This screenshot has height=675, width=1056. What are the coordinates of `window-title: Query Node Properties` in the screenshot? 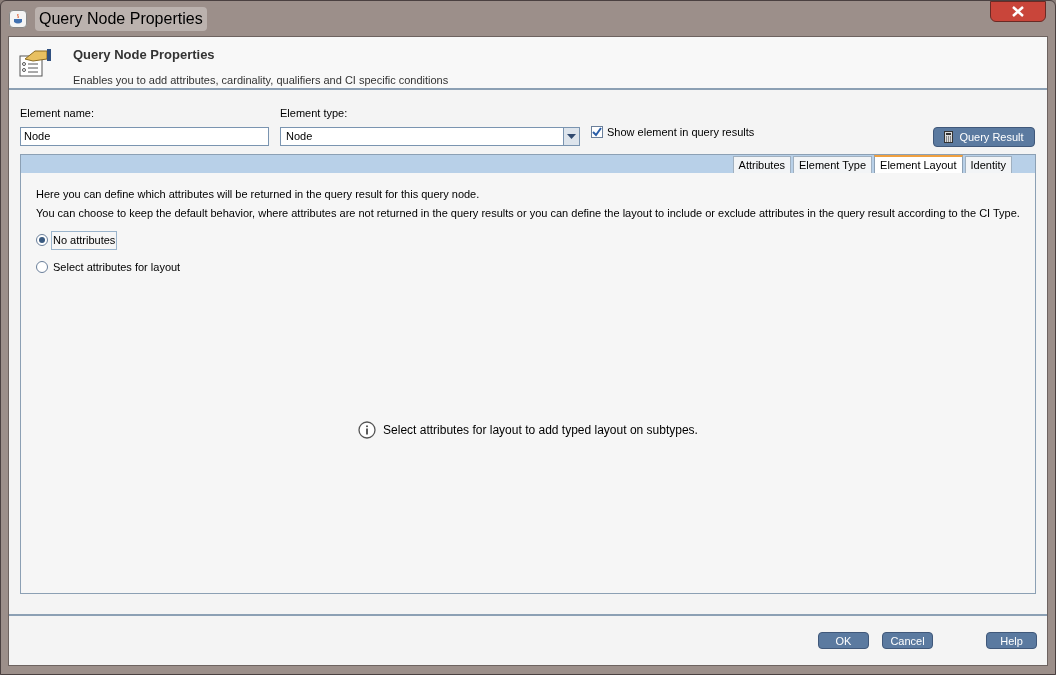 It's located at (121, 18).